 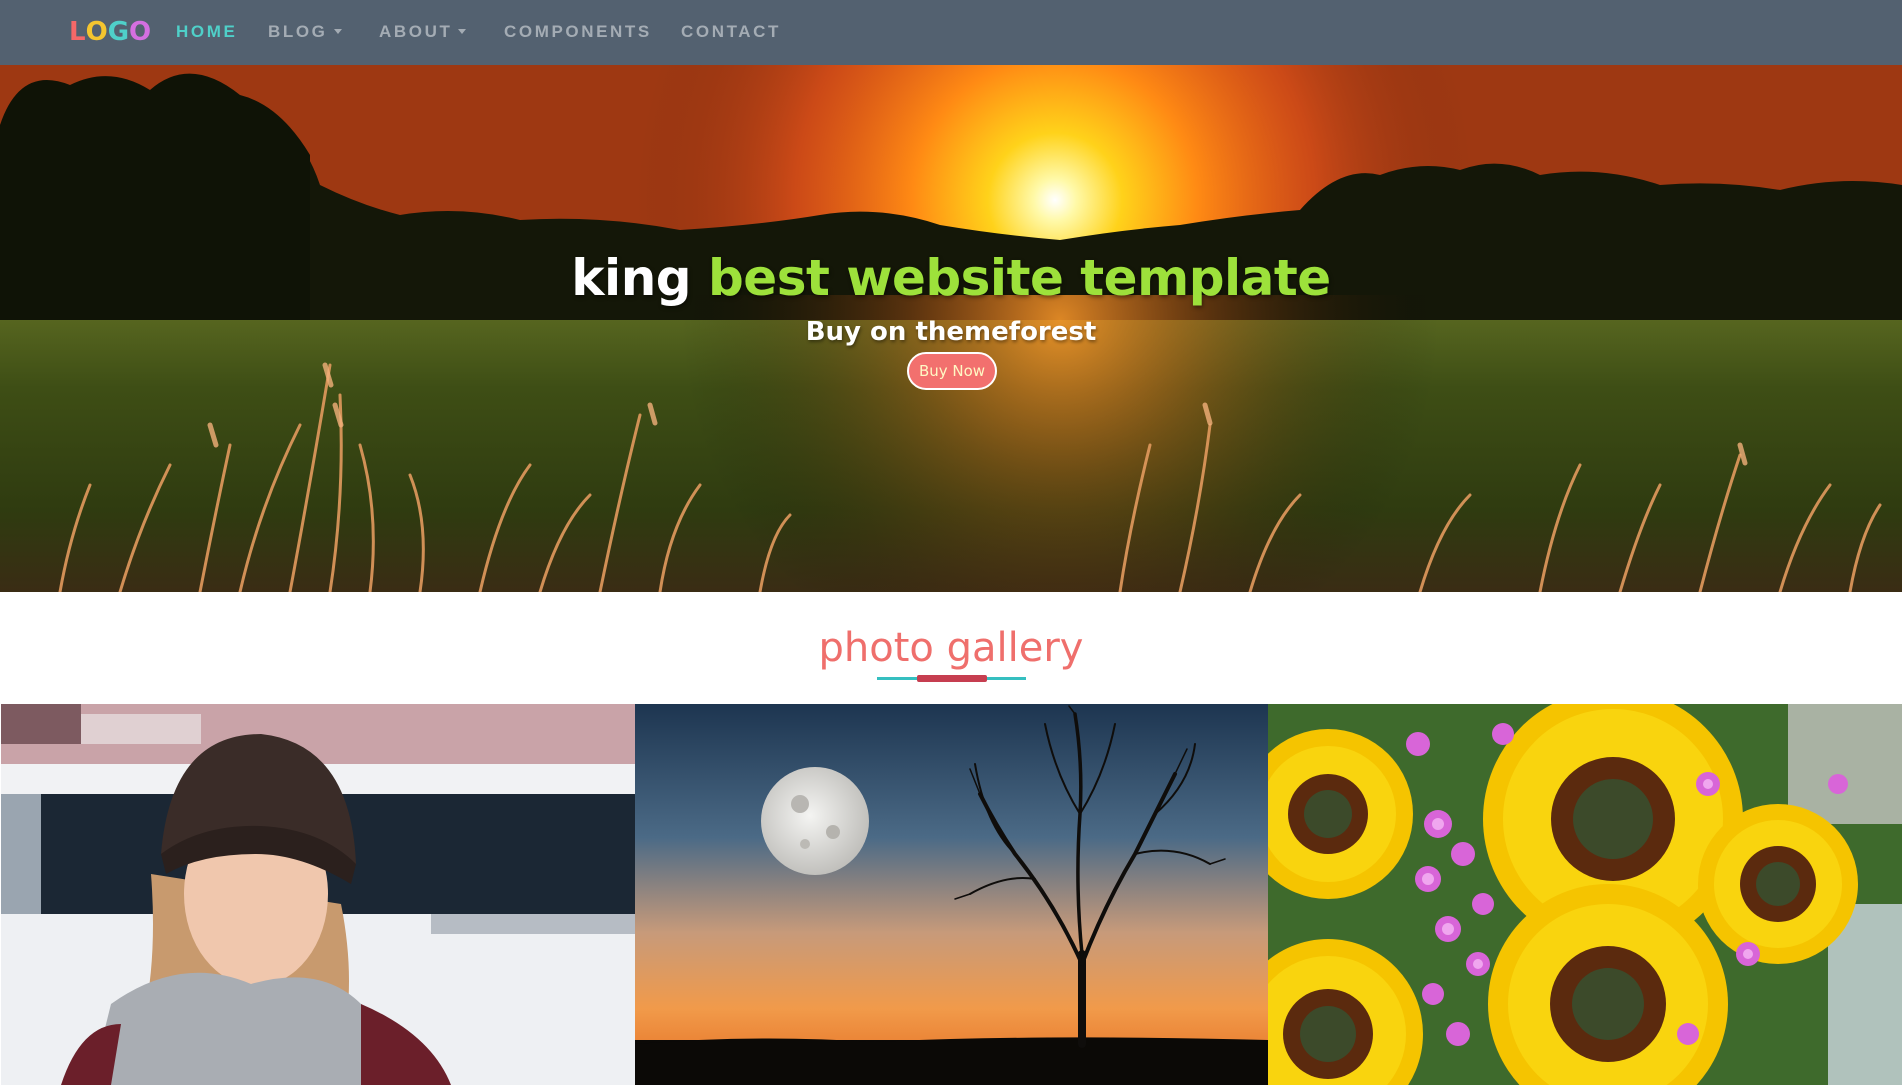 I want to click on gallery-title: photo gallery, so click(x=951, y=648).